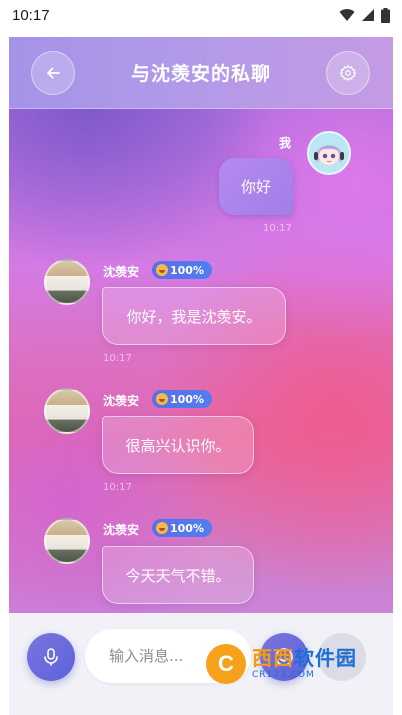  What do you see at coordinates (368, 15) in the screenshot?
I see `cell-signal-icon` at bounding box center [368, 15].